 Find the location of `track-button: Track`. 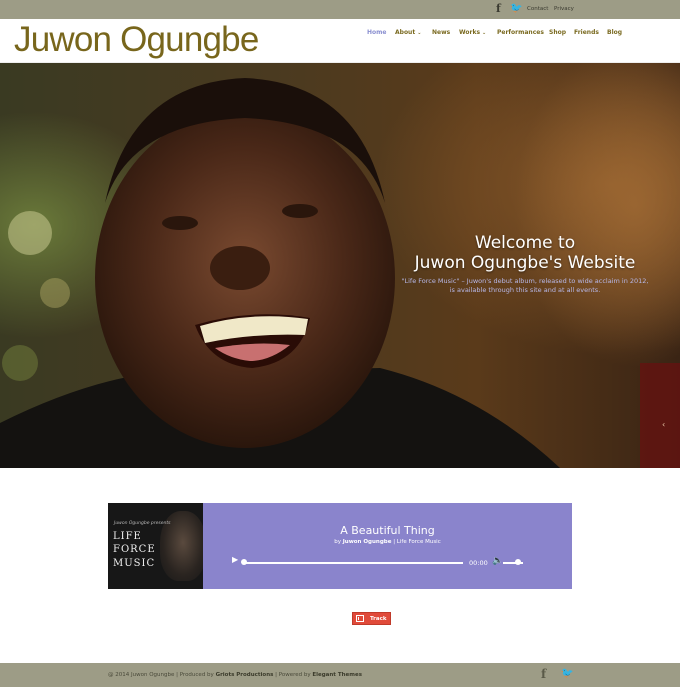

track-button: Track is located at coordinates (371, 618).